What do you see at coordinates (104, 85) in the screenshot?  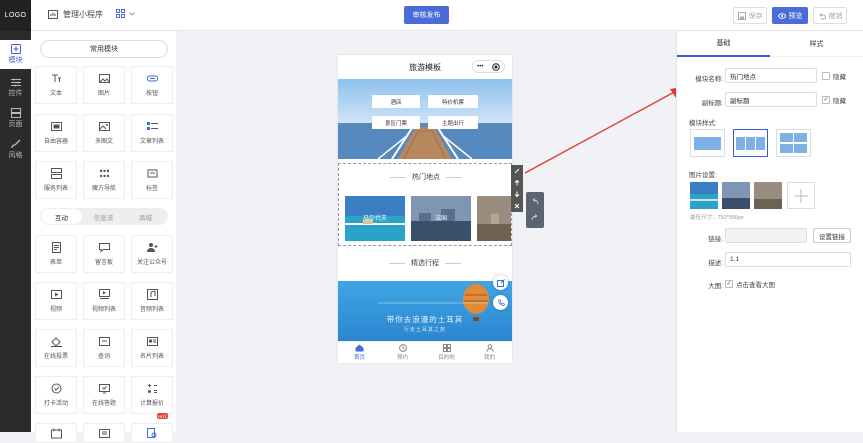 I see `module-image: 图片` at bounding box center [104, 85].